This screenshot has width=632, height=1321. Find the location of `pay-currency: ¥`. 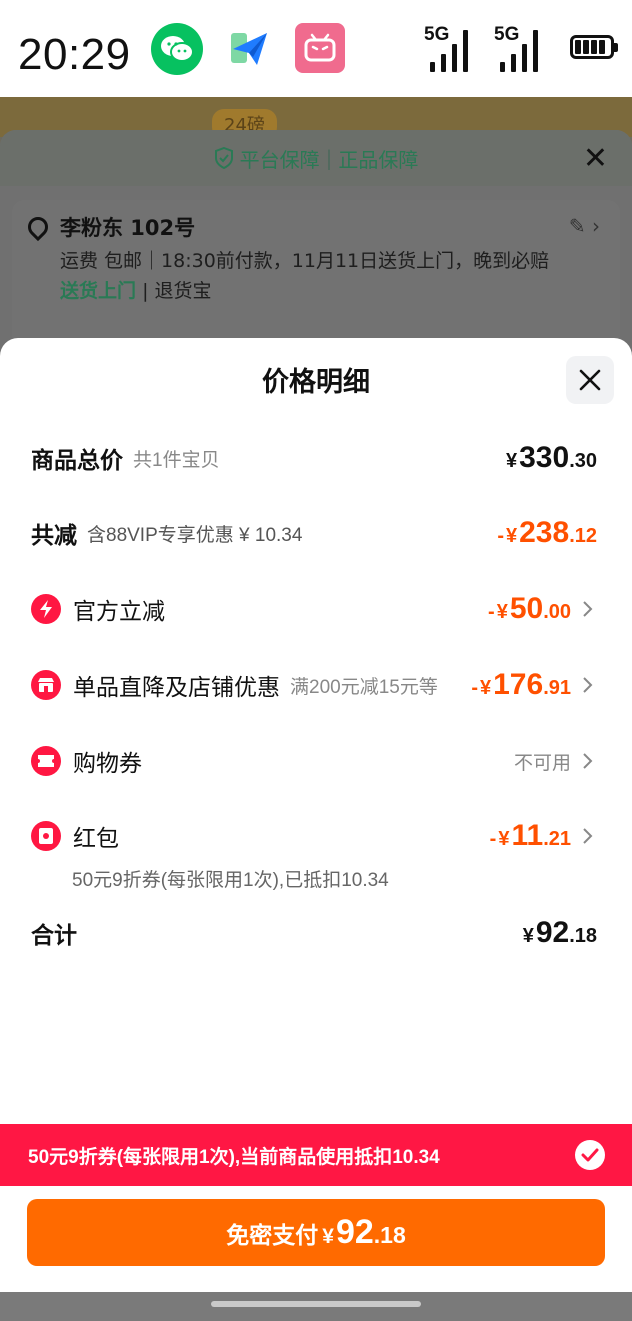

pay-currency: ¥ is located at coordinates (328, 1236).